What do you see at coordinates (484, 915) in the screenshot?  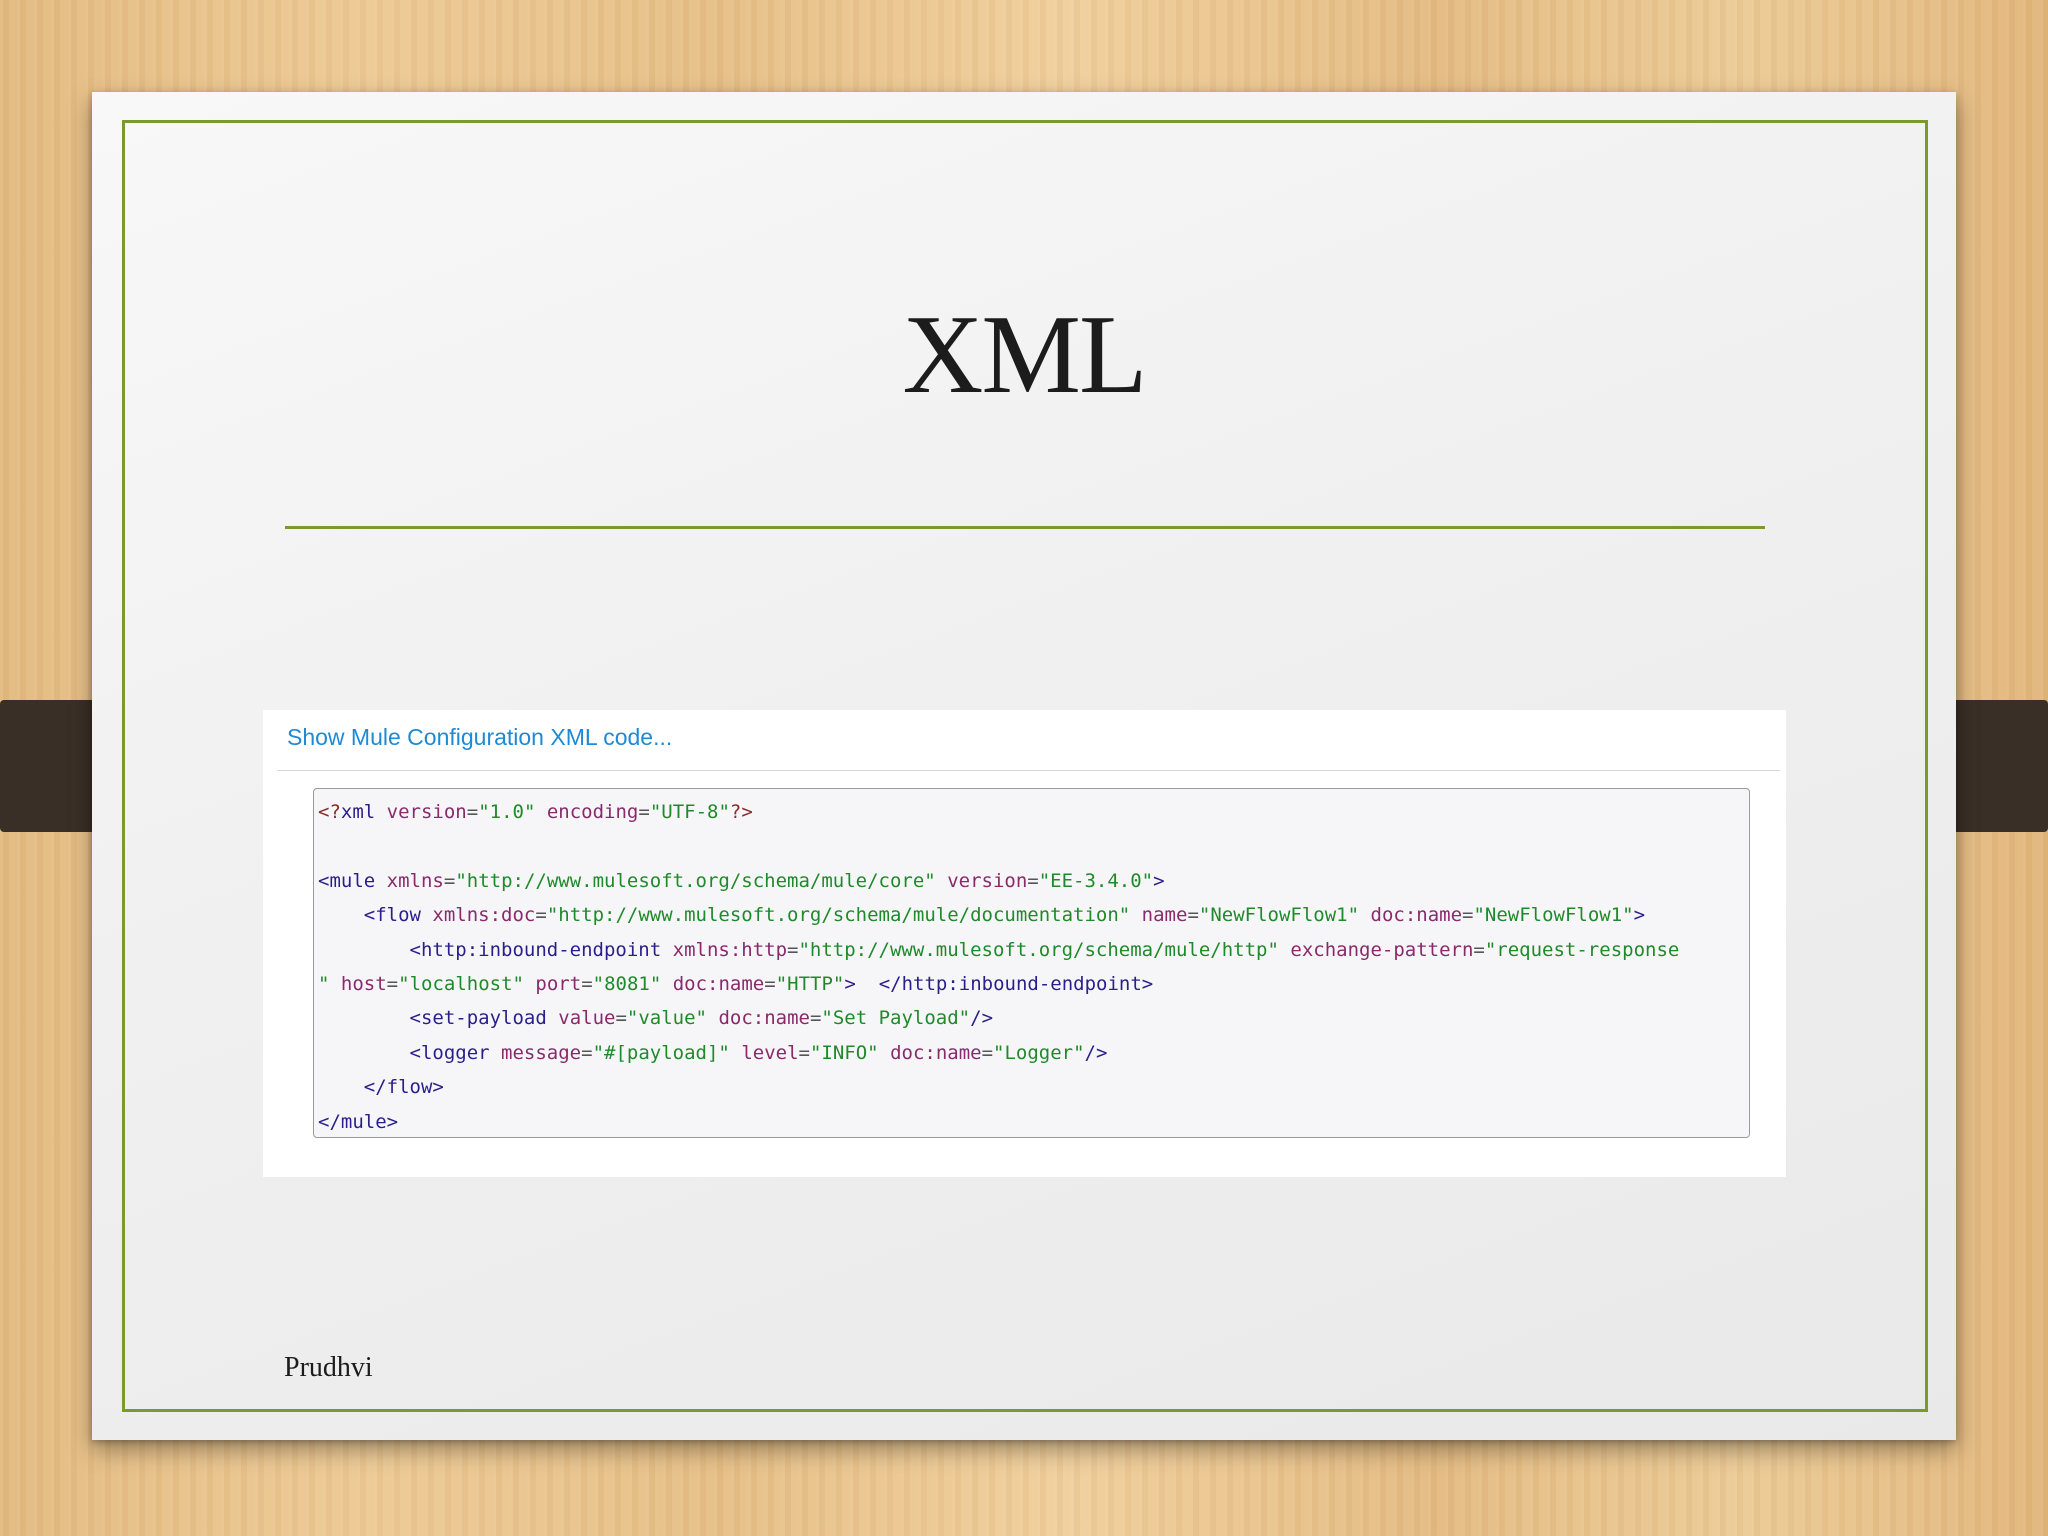 I see `code-token: xmlns:doc` at bounding box center [484, 915].